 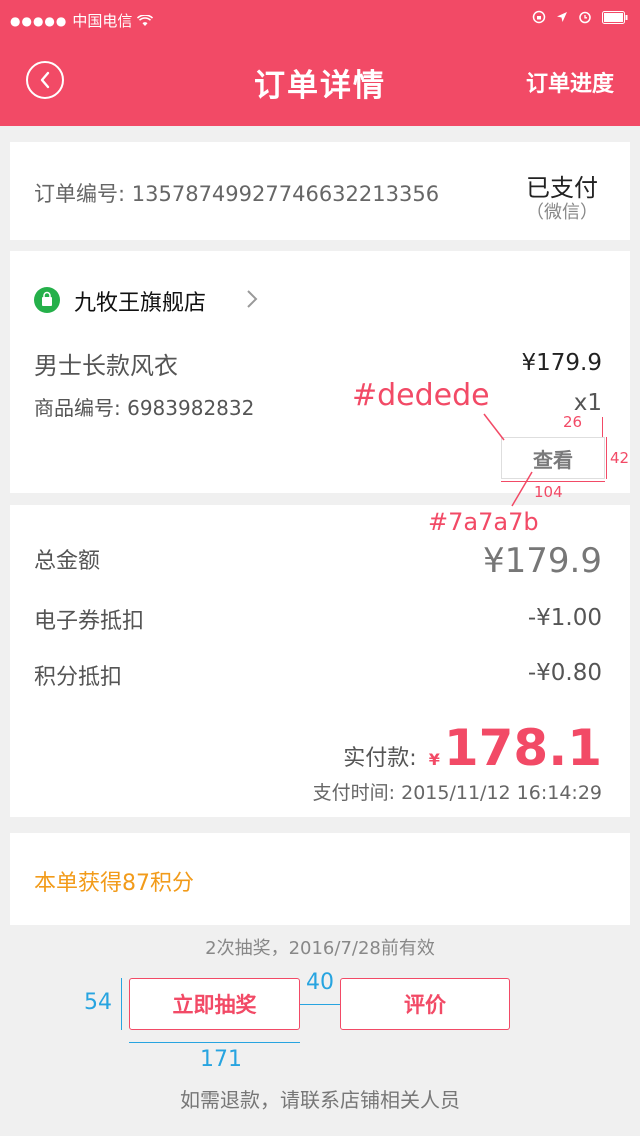 What do you see at coordinates (121, 1004) in the screenshot?
I see `annotation-height-54-line` at bounding box center [121, 1004].